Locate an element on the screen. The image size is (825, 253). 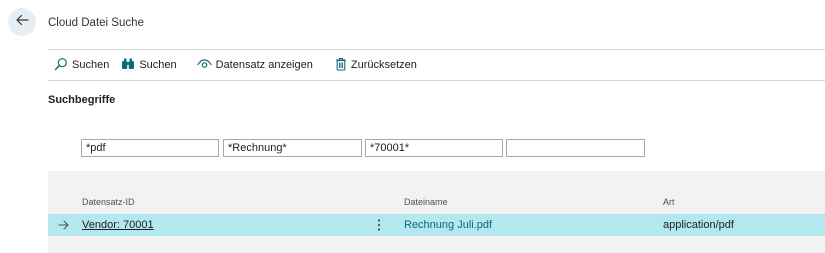
find-button-label: Suchen is located at coordinates (158, 65).